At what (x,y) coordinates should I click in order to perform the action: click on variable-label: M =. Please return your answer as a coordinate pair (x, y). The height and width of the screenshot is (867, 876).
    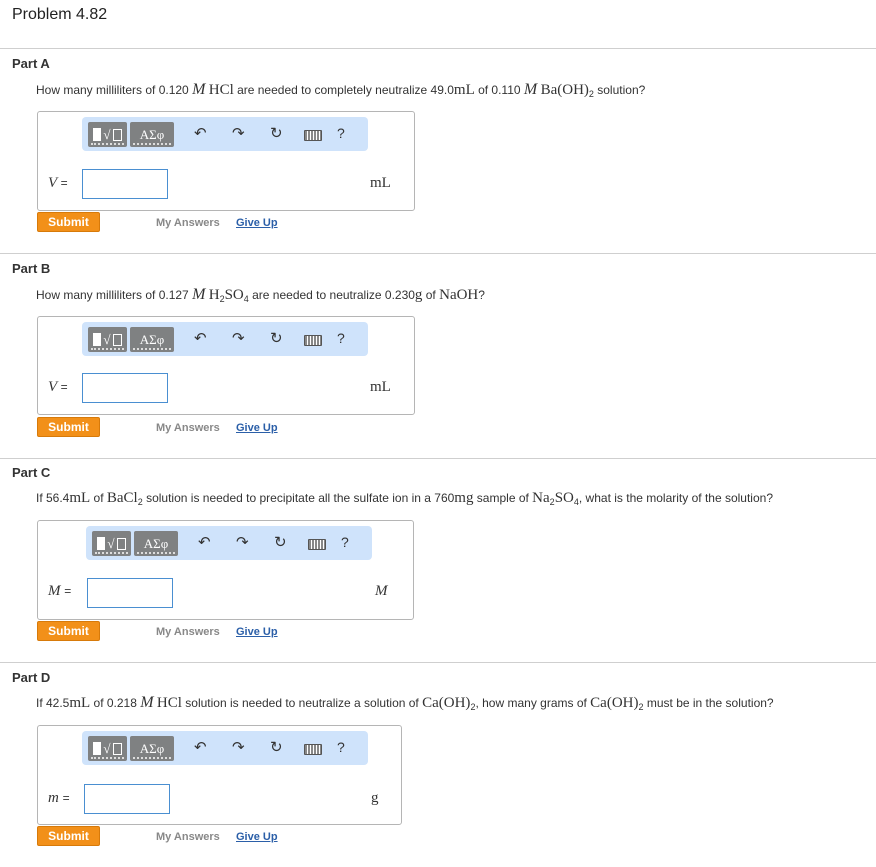
    Looking at the image, I should click on (60, 591).